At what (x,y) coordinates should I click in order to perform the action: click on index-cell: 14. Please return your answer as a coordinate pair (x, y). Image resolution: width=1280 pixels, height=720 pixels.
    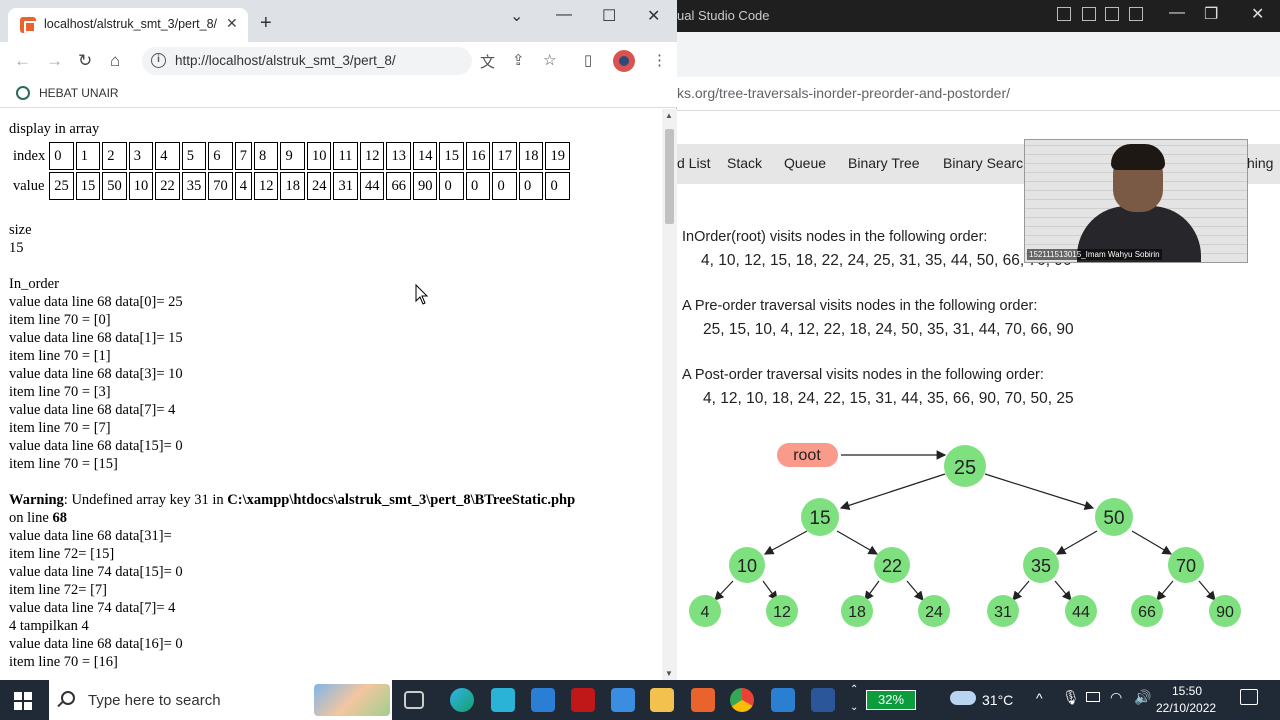
    Looking at the image, I should click on (425, 156).